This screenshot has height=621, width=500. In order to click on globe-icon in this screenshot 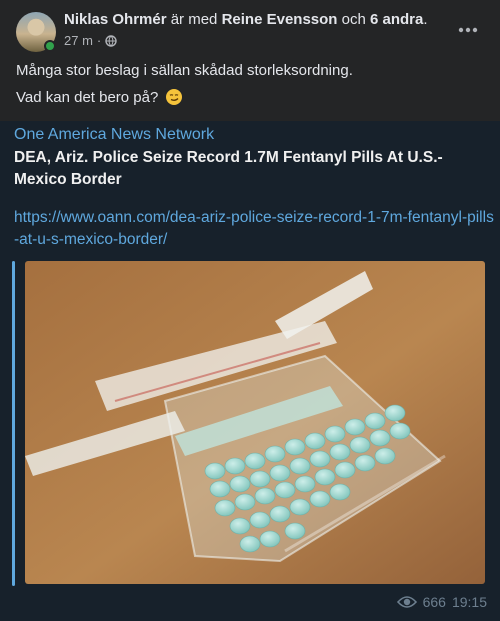, I will do `click(111, 40)`.